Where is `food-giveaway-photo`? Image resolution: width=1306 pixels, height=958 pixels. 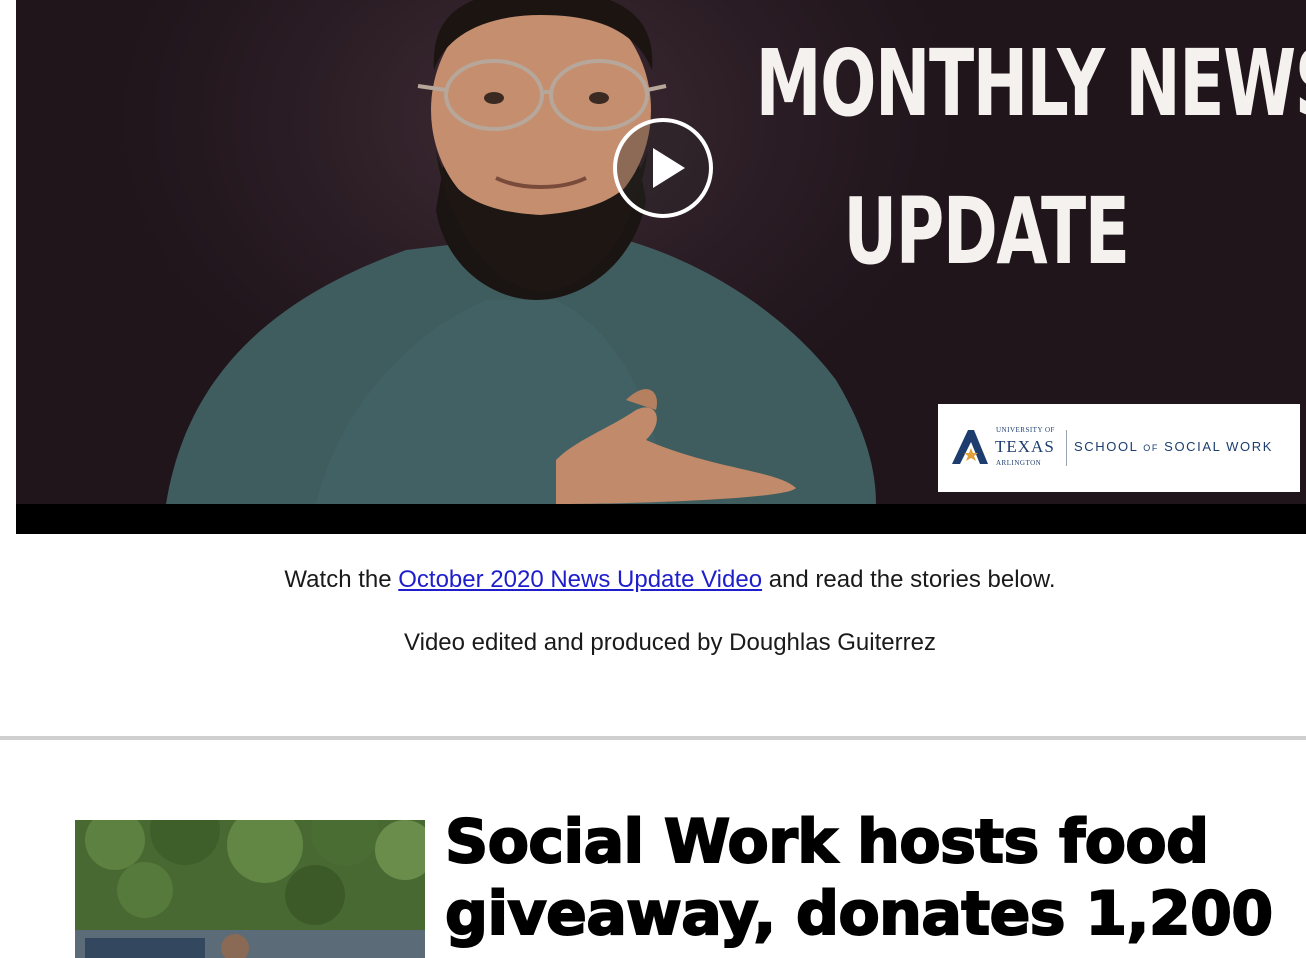 food-giveaway-photo is located at coordinates (250, 889).